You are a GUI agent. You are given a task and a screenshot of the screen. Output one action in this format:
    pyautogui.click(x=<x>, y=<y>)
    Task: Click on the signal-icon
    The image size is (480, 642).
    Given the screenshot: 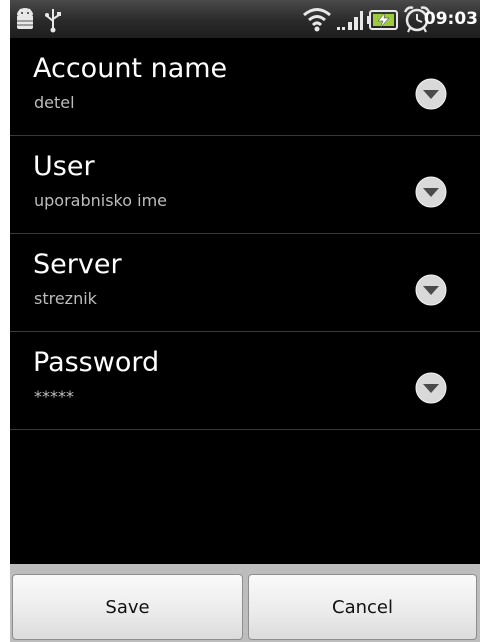 What is the action you would take?
    pyautogui.click(x=350, y=20)
    